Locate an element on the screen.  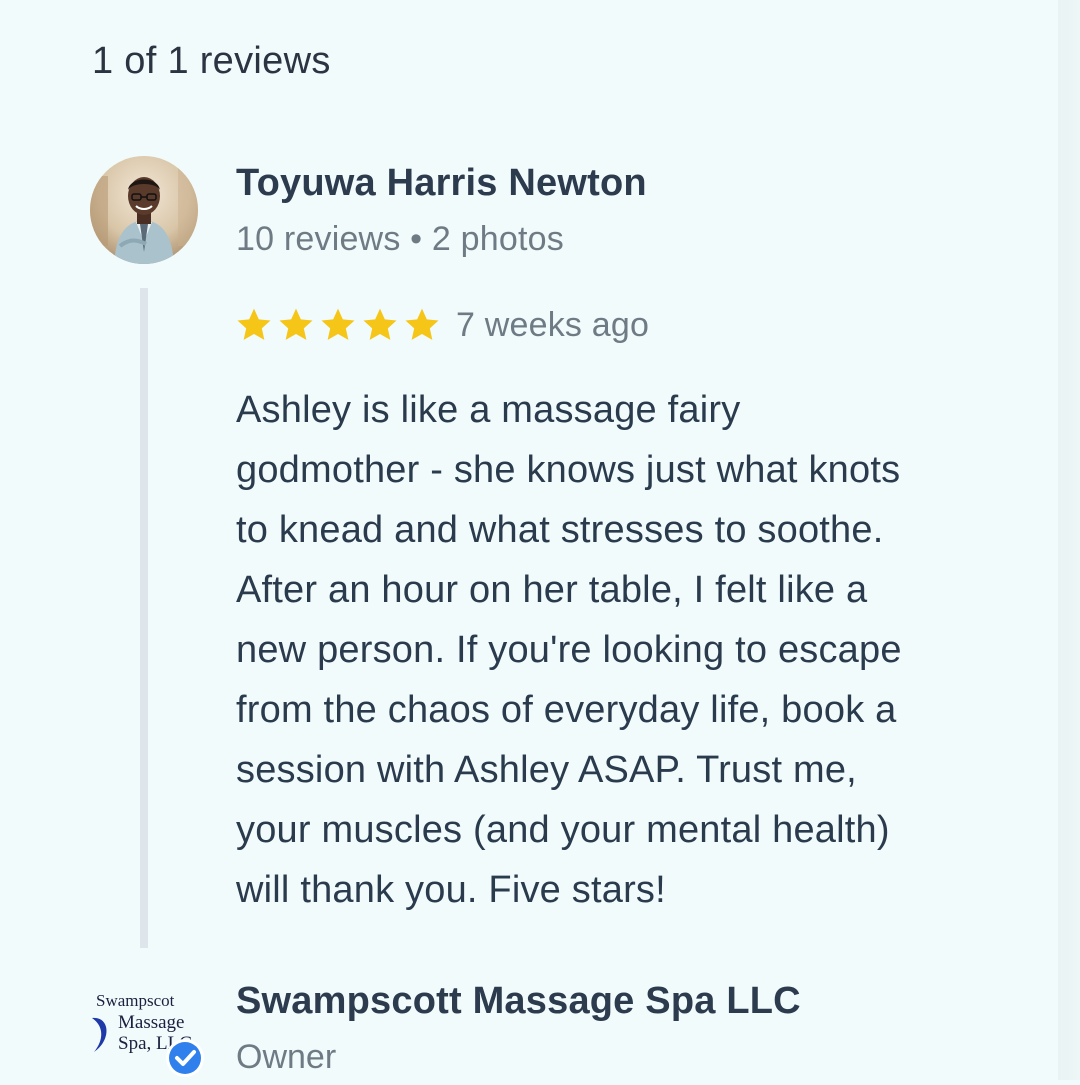
logo-line-1: Swampscot is located at coordinates (135, 1000).